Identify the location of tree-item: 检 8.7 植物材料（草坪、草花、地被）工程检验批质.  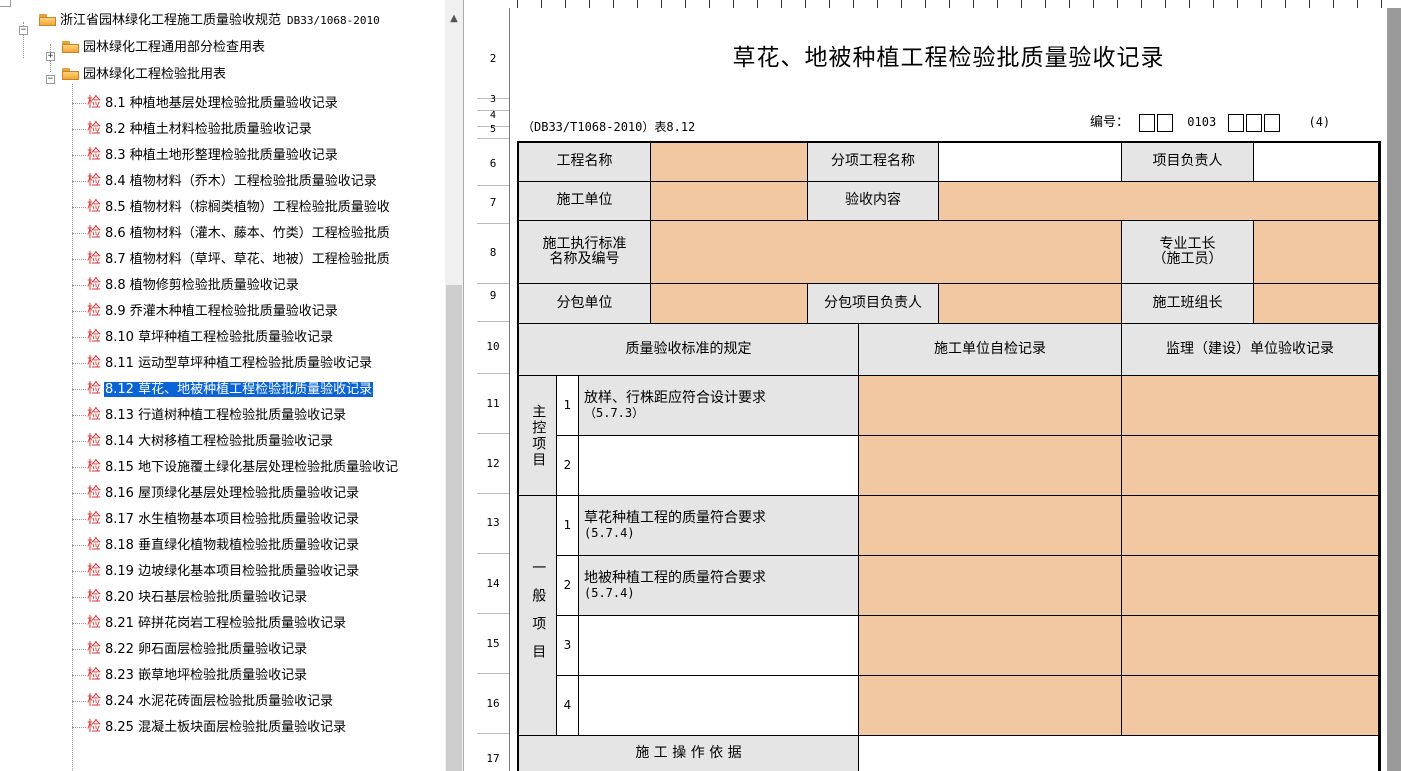
(238, 259).